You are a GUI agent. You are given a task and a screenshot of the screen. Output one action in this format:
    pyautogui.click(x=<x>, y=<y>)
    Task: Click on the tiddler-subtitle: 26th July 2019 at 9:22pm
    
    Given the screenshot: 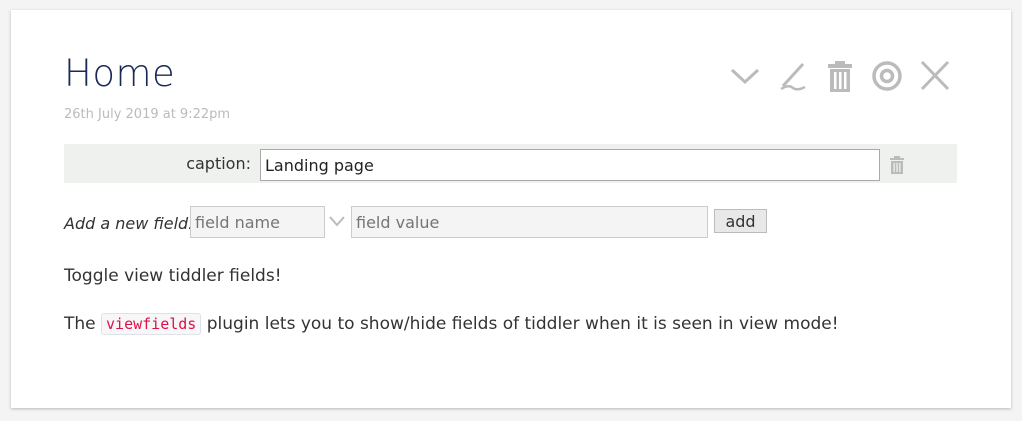 What is the action you would take?
    pyautogui.click(x=147, y=114)
    